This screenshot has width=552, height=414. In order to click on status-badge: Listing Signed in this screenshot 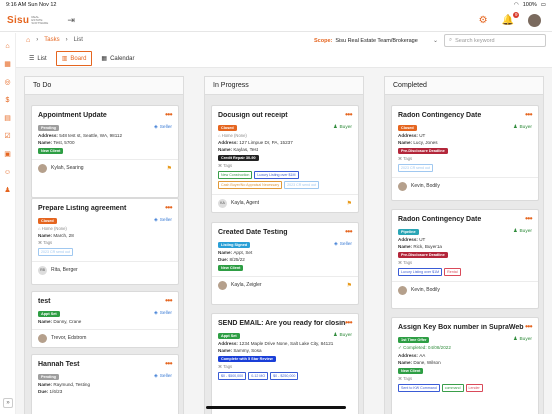, I will do `click(234, 244)`.